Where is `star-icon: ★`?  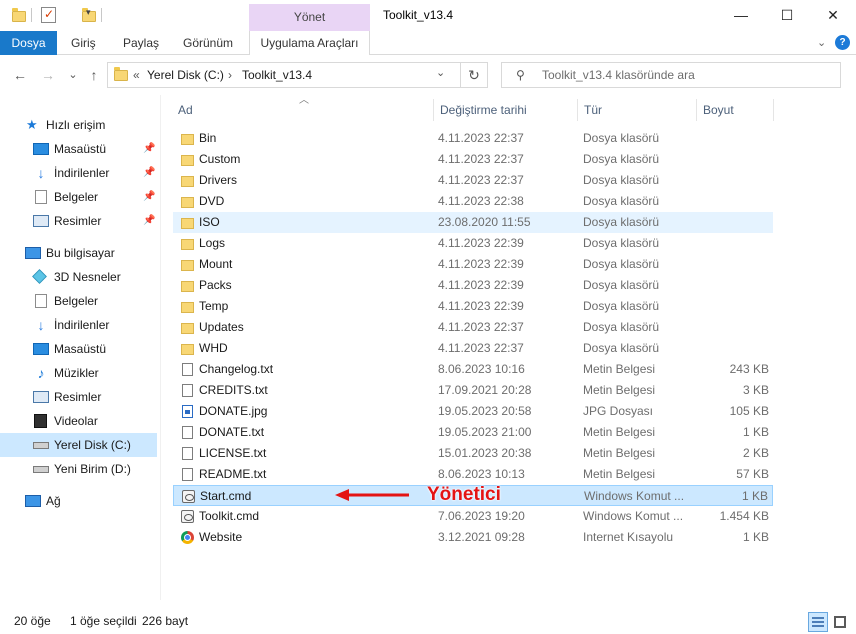
star-icon: ★ is located at coordinates (32, 124).